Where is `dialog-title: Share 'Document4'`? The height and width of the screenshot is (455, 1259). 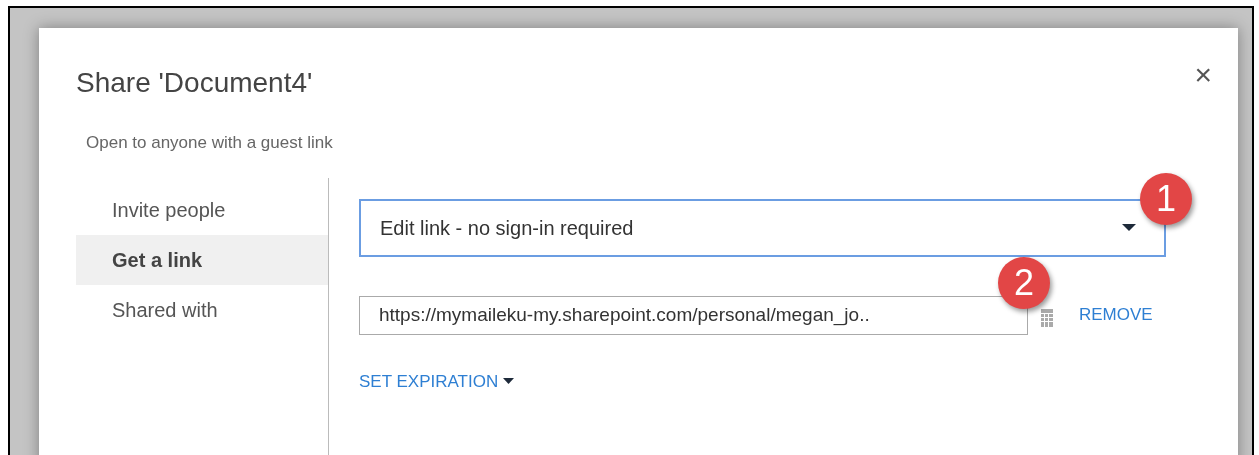 dialog-title: Share 'Document4' is located at coordinates (194, 83).